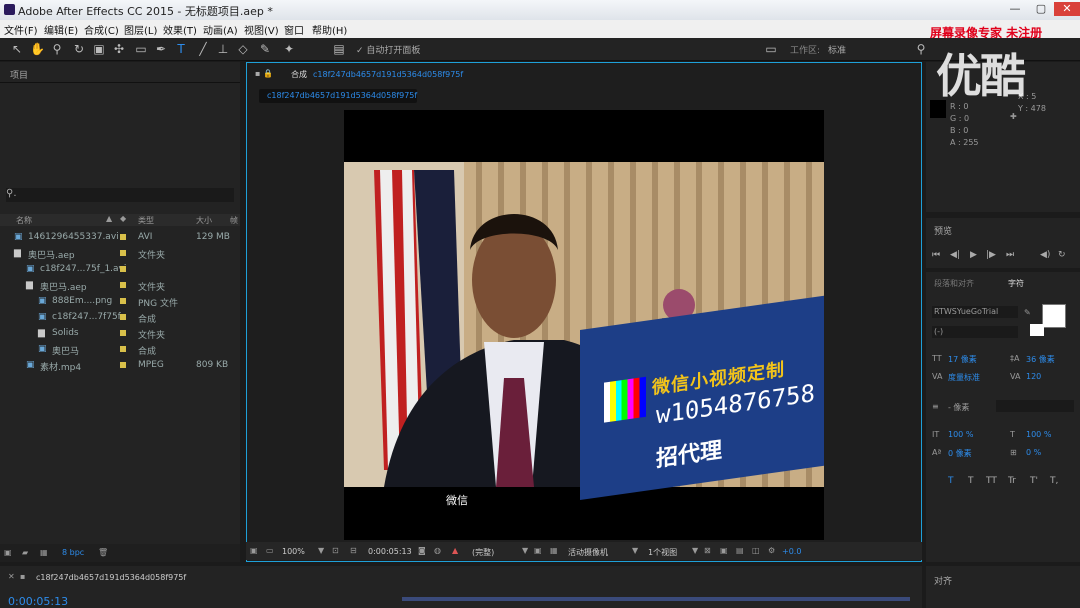 The height and width of the screenshot is (608, 1080). I want to click on column-name: 名称, so click(24, 220).